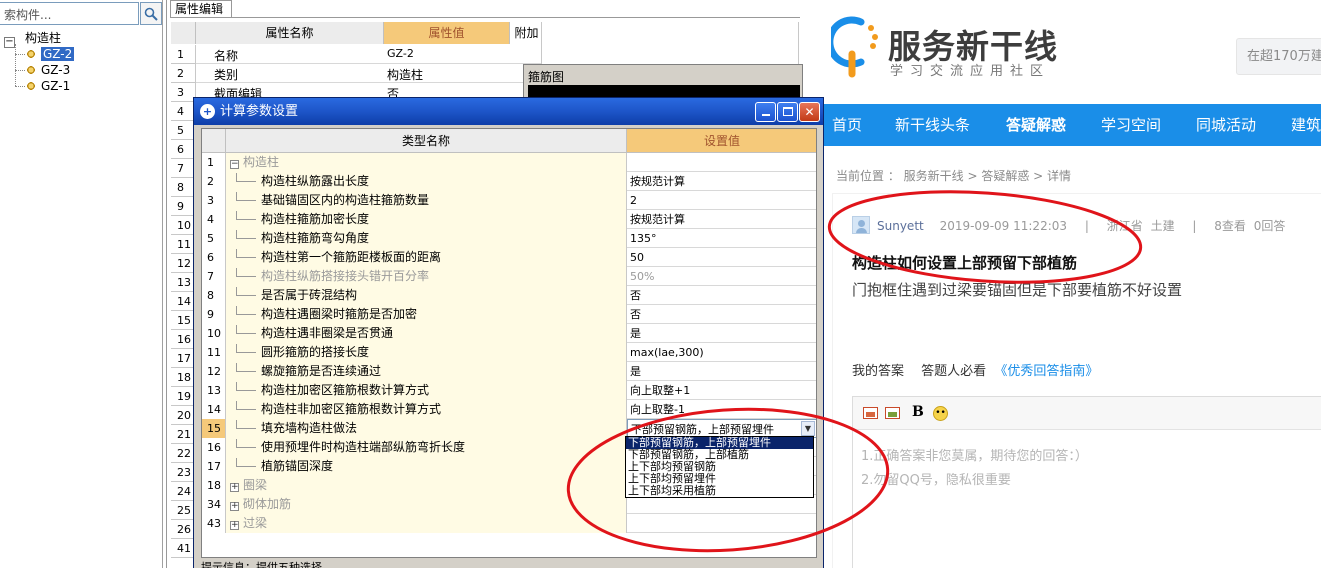  What do you see at coordinates (9, 42) in the screenshot?
I see `tree-expand-icon: −` at bounding box center [9, 42].